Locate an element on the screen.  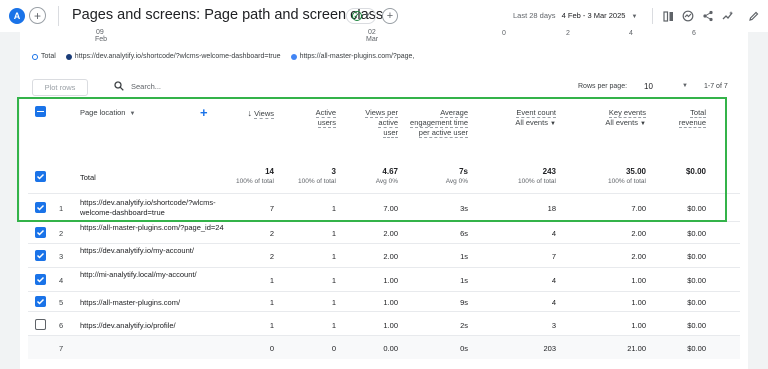
cell-event-count: 4 is located at coordinates (553, 280).